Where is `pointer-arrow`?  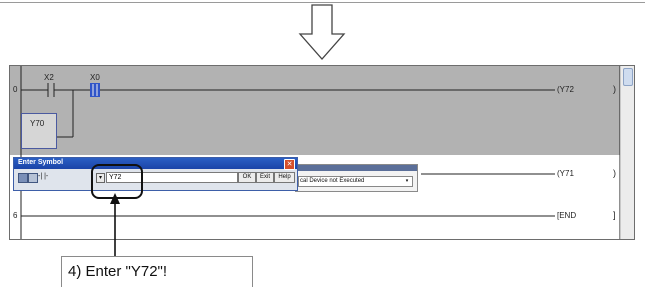
pointer-arrow is located at coordinates (115, 224).